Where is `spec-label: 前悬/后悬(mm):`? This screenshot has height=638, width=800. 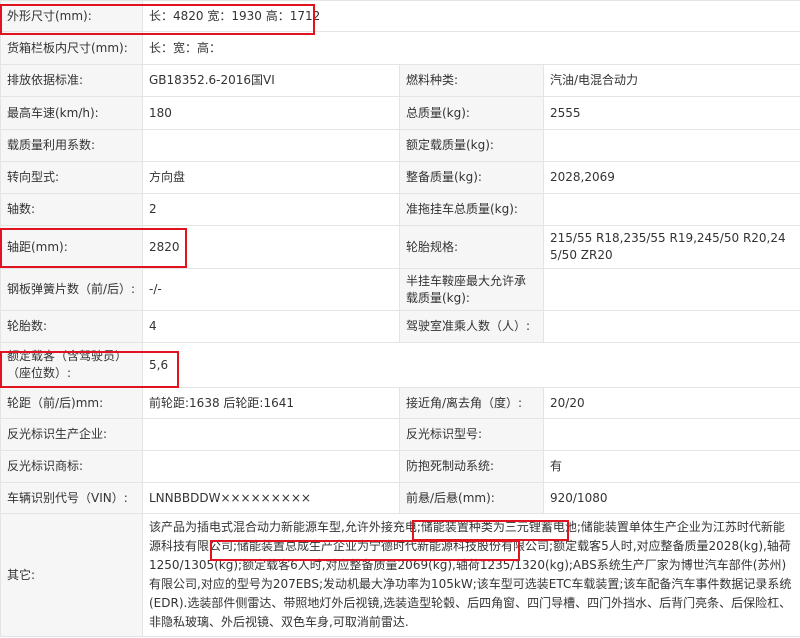
spec-label: 前悬/后悬(mm): is located at coordinates (471, 498).